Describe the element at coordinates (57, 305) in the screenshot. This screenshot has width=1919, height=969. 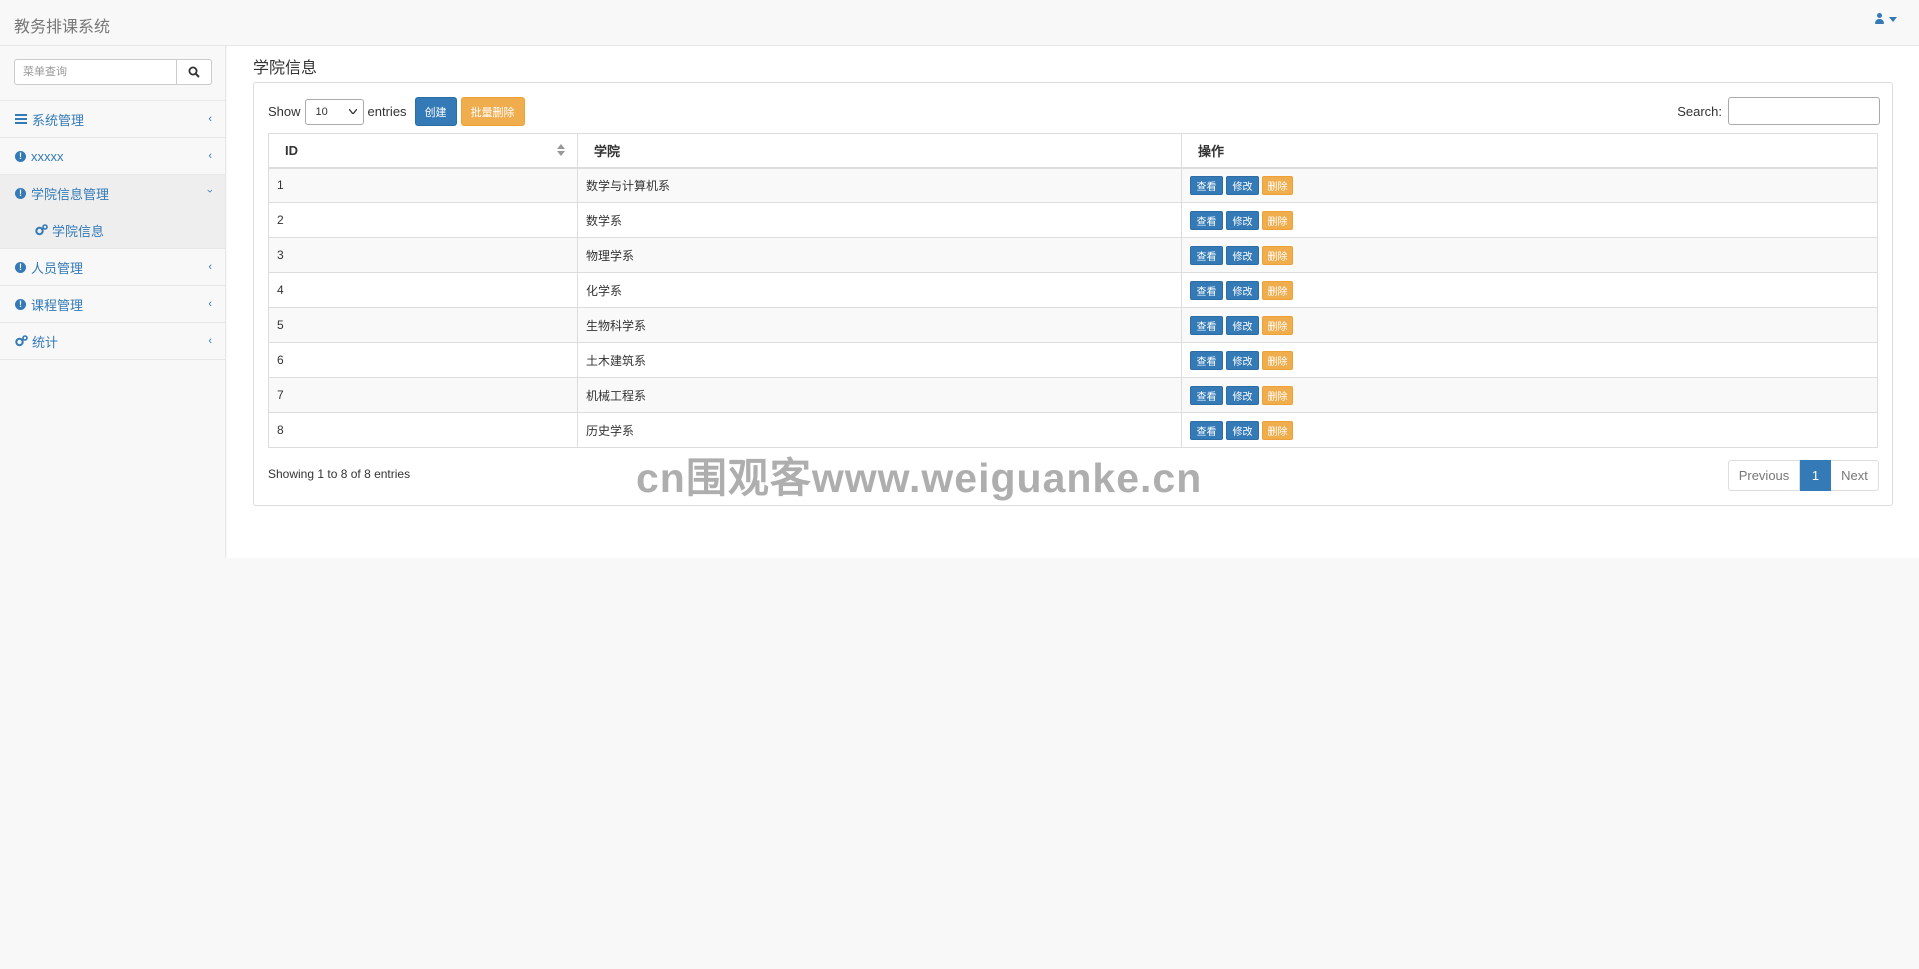
I see `sidebar-item-label: 课程管理` at that location.